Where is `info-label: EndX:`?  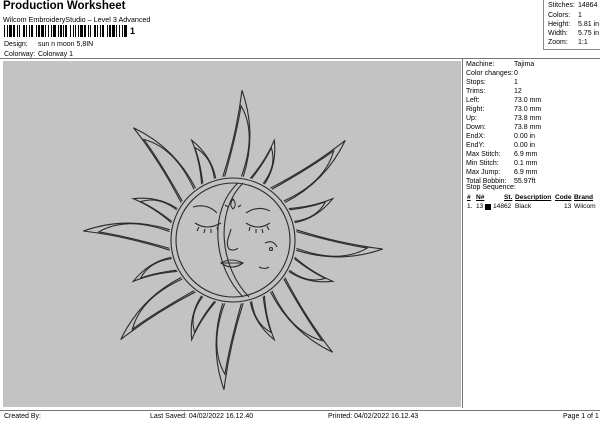
info-label: EndX: is located at coordinates (476, 136).